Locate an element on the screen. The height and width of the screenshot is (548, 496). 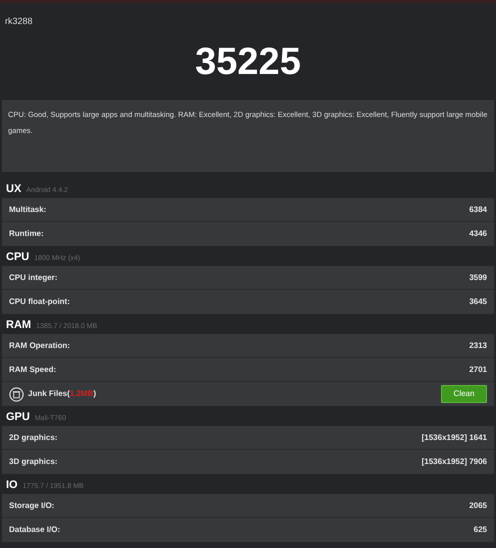
stat-label: CPU integer: is located at coordinates (33, 278).